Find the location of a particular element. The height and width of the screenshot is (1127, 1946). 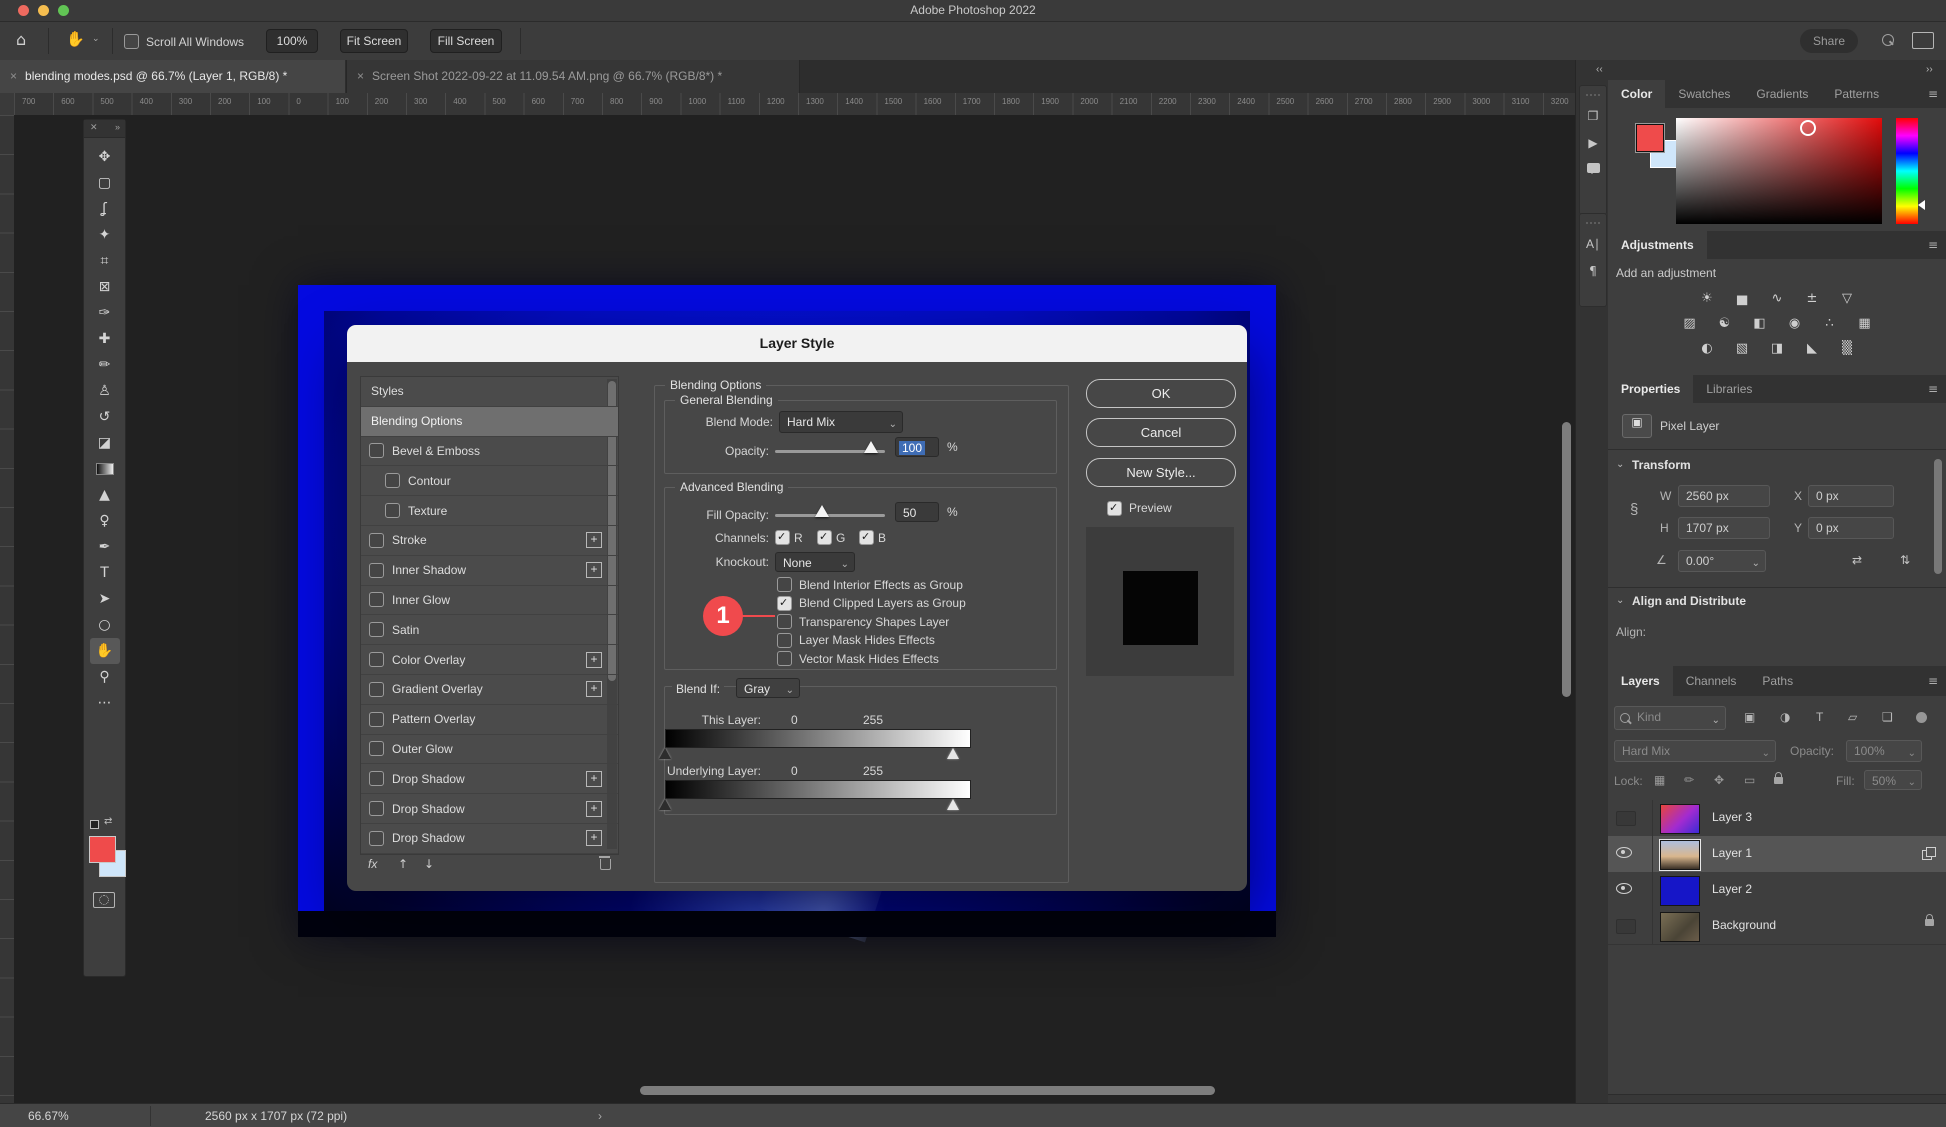

tab-libraries: Libraries is located at coordinates (1729, 389).